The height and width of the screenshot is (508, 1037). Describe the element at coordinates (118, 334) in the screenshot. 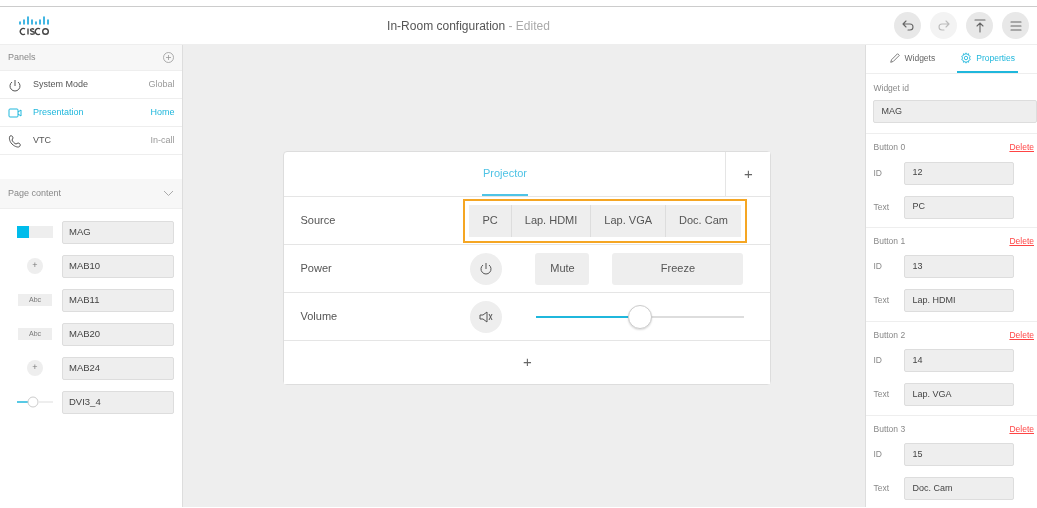

I see `widget-id-field: MAB20` at that location.